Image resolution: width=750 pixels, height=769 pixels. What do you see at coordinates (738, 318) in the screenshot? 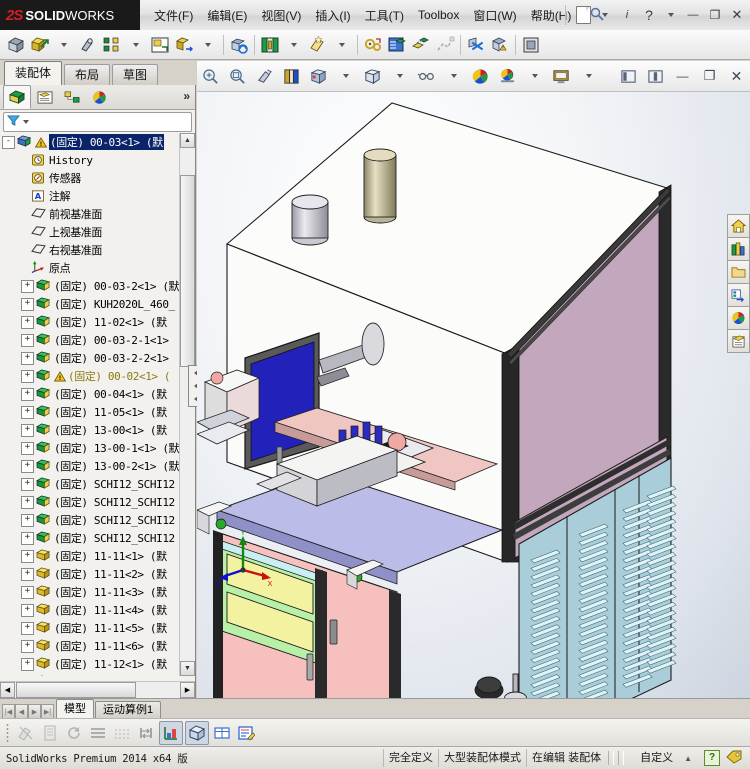
I see `appearances-scenes-icon` at bounding box center [738, 318].